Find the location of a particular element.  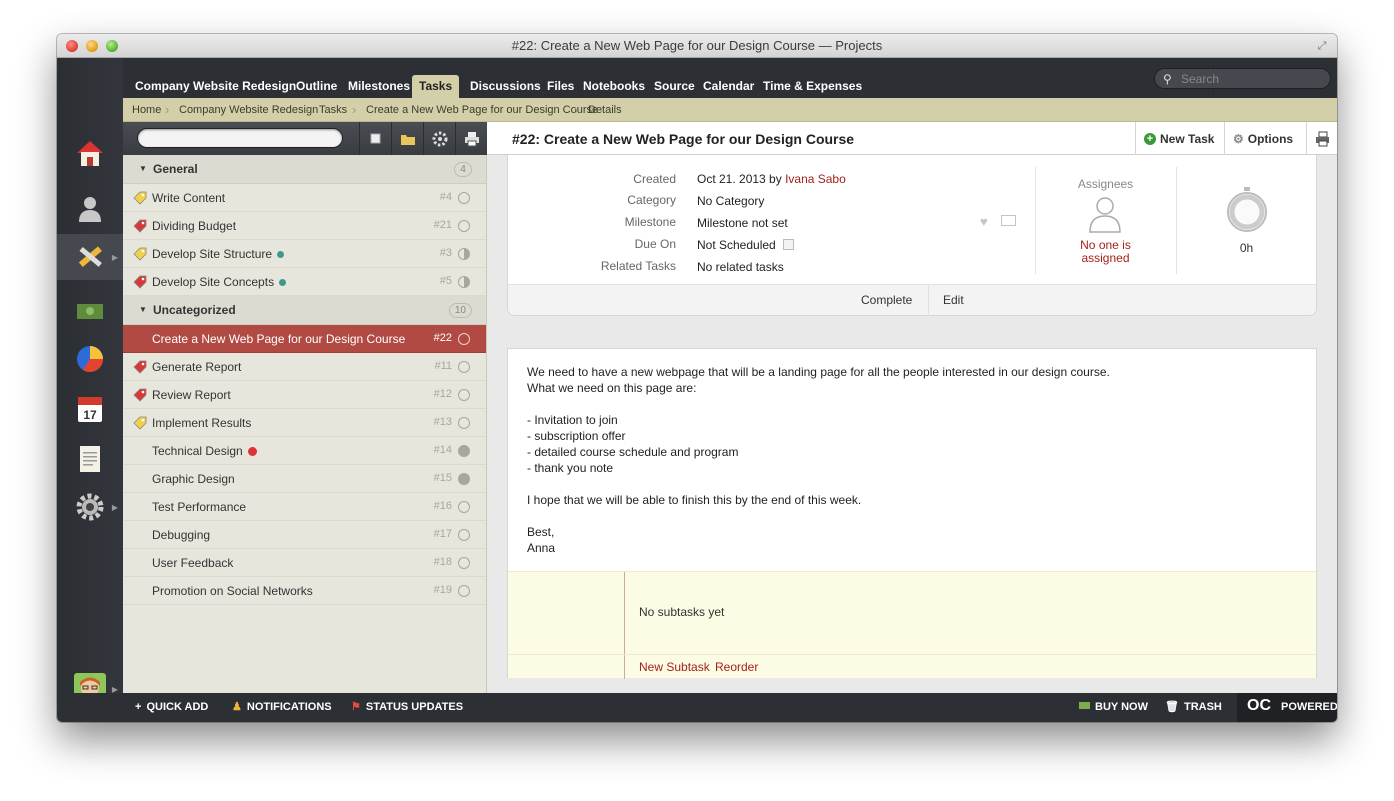

zoom-window-button is located at coordinates (112, 46).